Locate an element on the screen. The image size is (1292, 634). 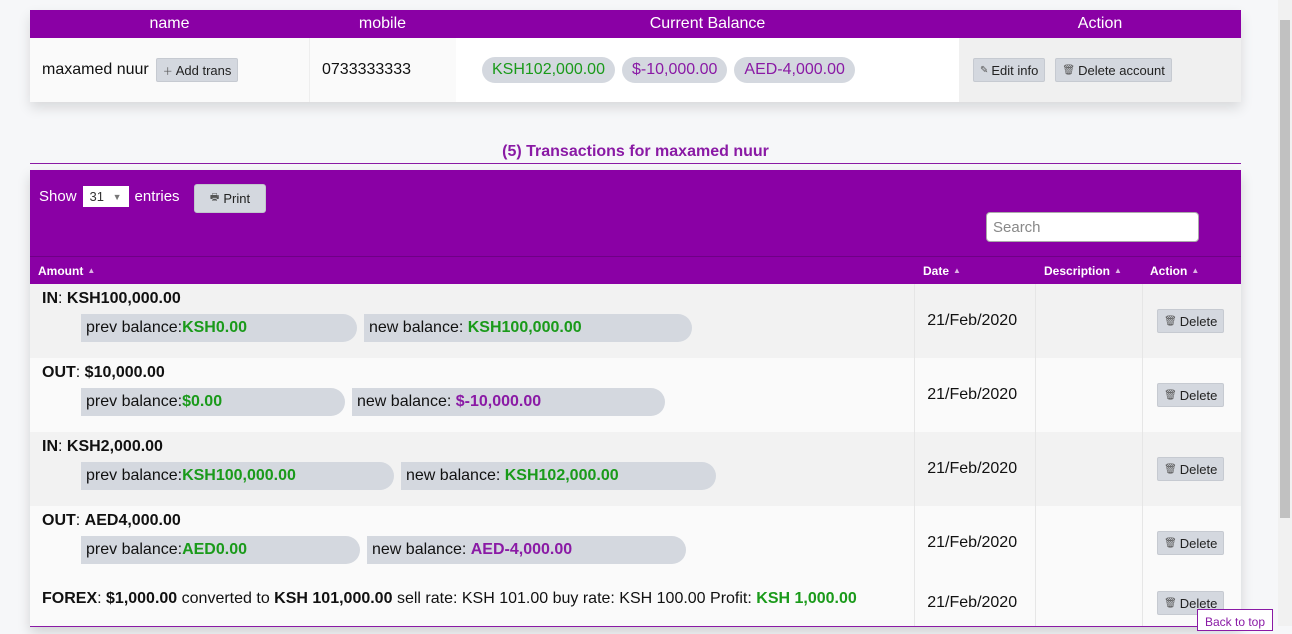
account-mobile: 0733333333 is located at coordinates (382, 70).